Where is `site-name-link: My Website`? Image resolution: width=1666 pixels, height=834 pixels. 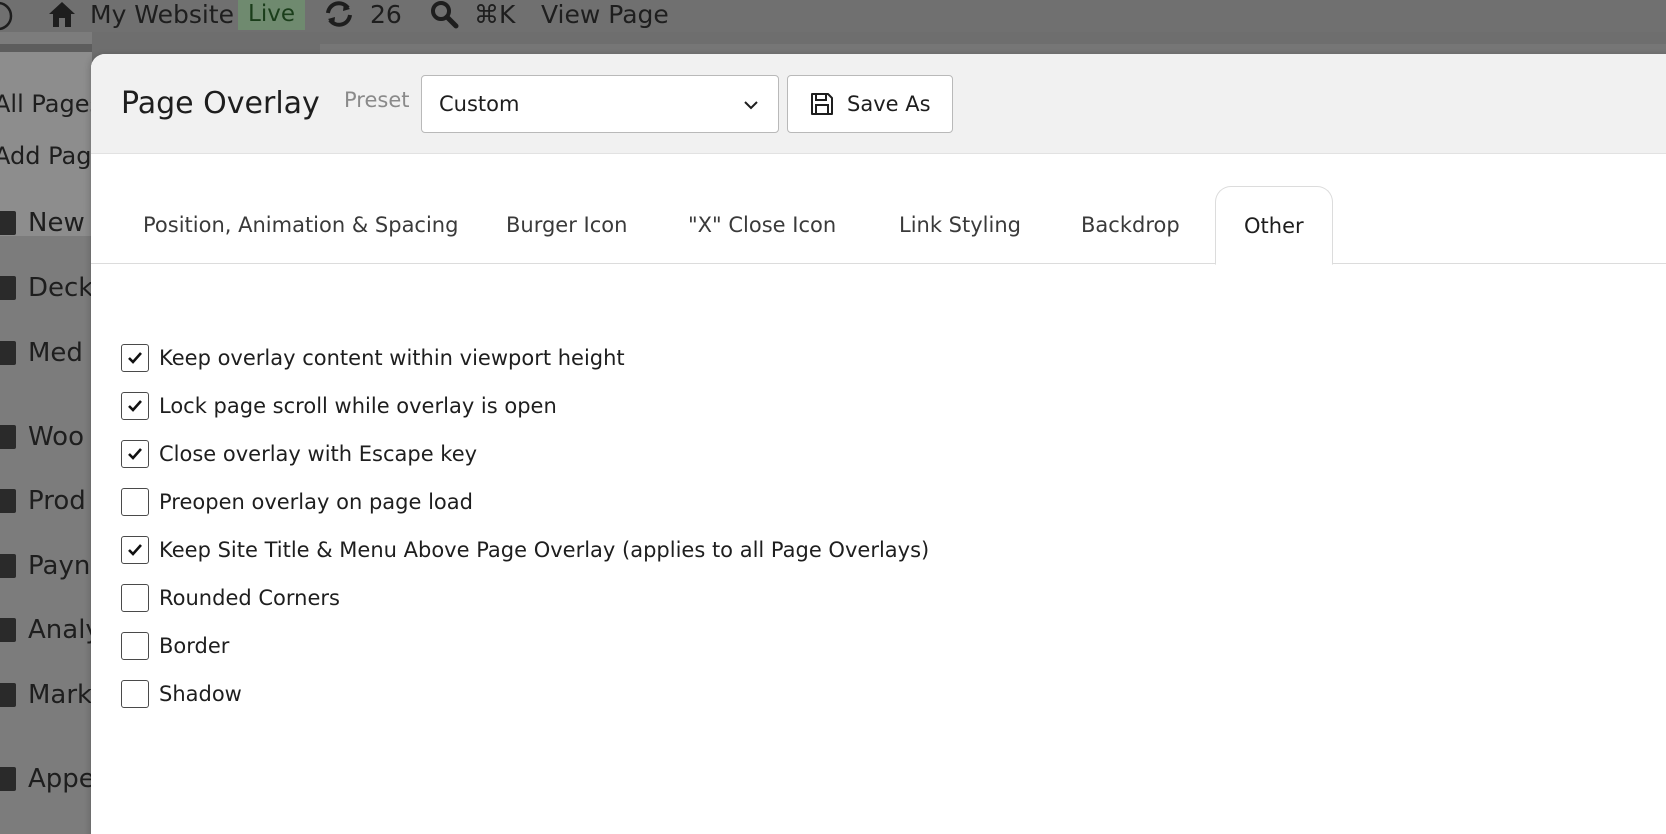
site-name-link: My Website is located at coordinates (140, 15).